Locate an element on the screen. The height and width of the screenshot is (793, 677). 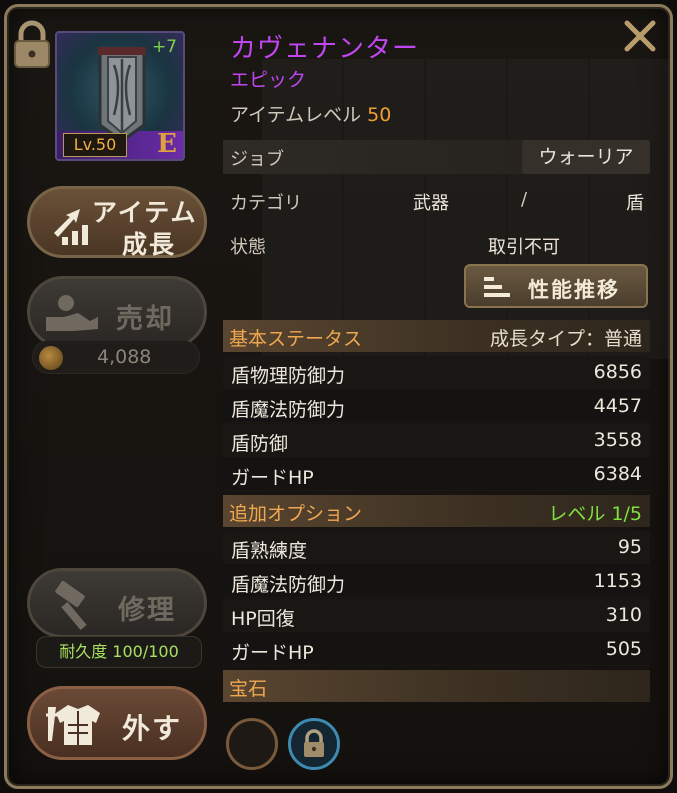
coin-icon is located at coordinates (51, 358).